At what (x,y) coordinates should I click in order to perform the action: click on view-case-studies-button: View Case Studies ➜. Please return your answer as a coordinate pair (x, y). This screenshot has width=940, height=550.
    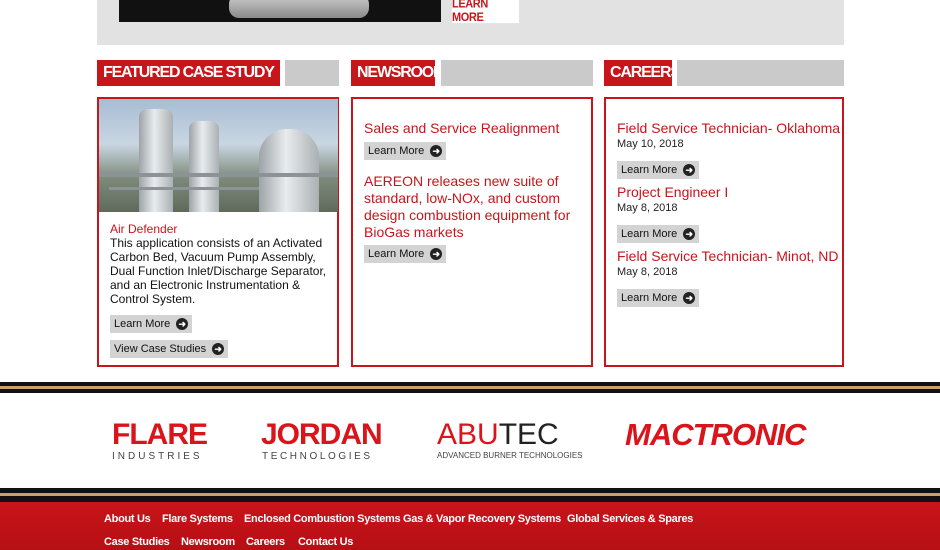
    Looking at the image, I should click on (169, 349).